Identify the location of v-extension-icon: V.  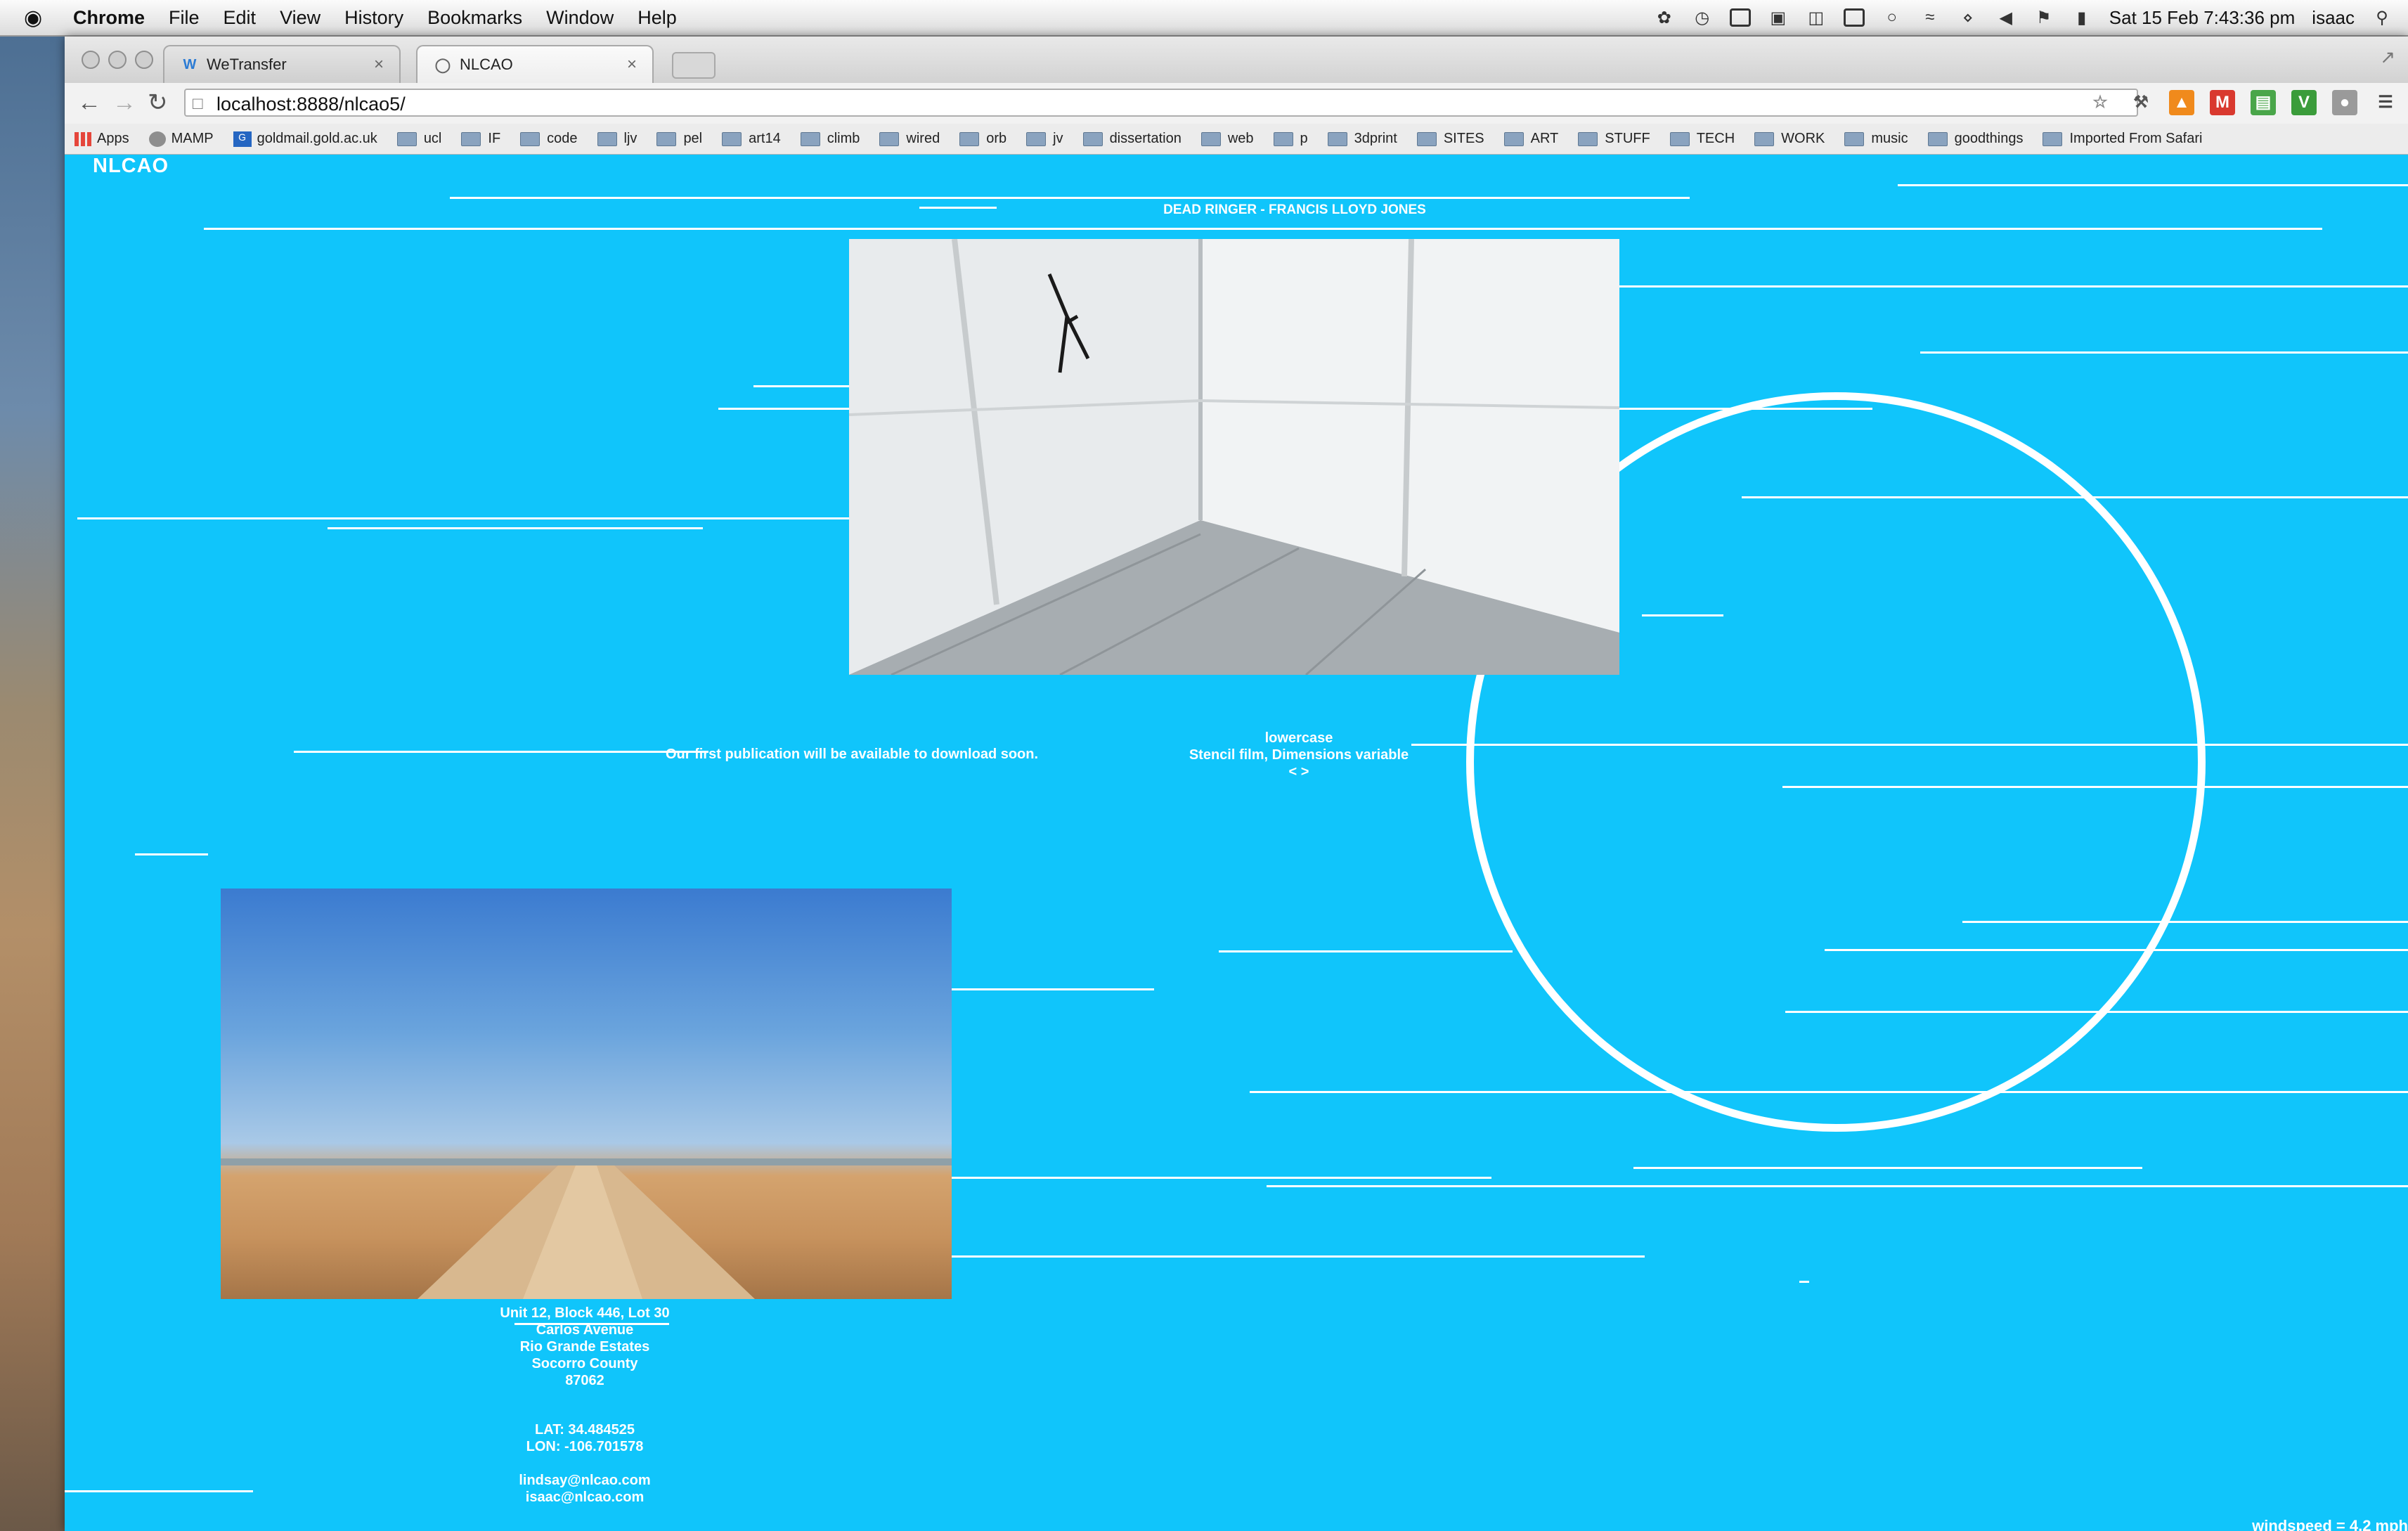
(2304, 103).